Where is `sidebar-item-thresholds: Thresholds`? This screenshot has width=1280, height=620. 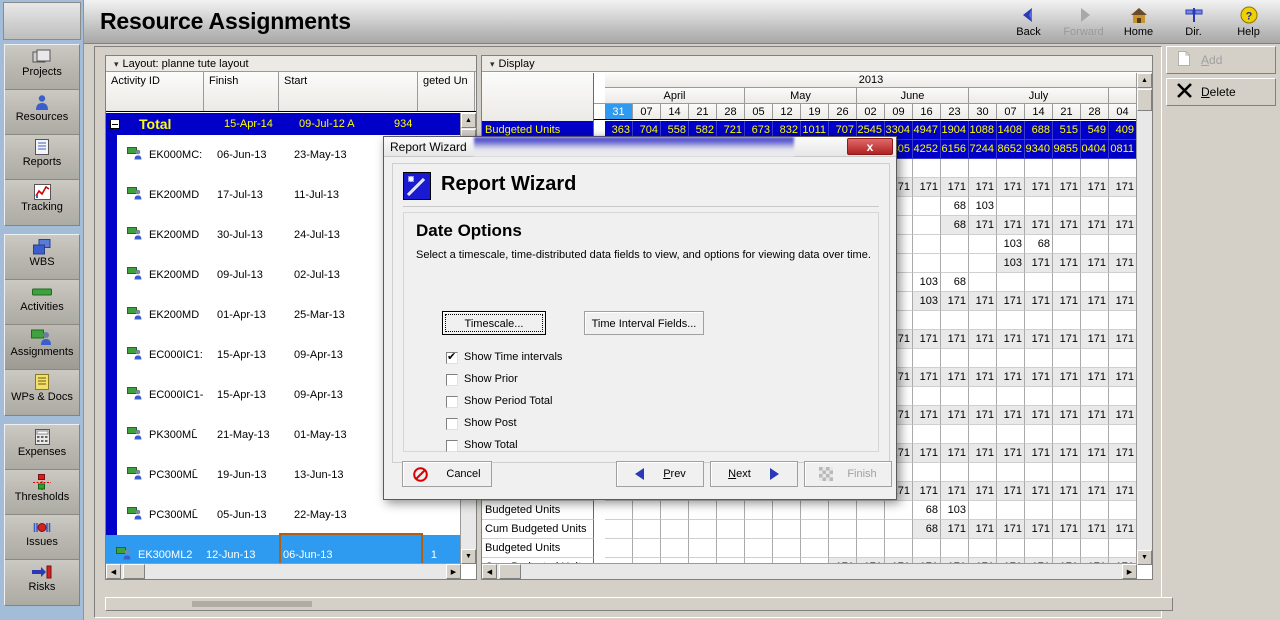 sidebar-item-thresholds: Thresholds is located at coordinates (42, 492).